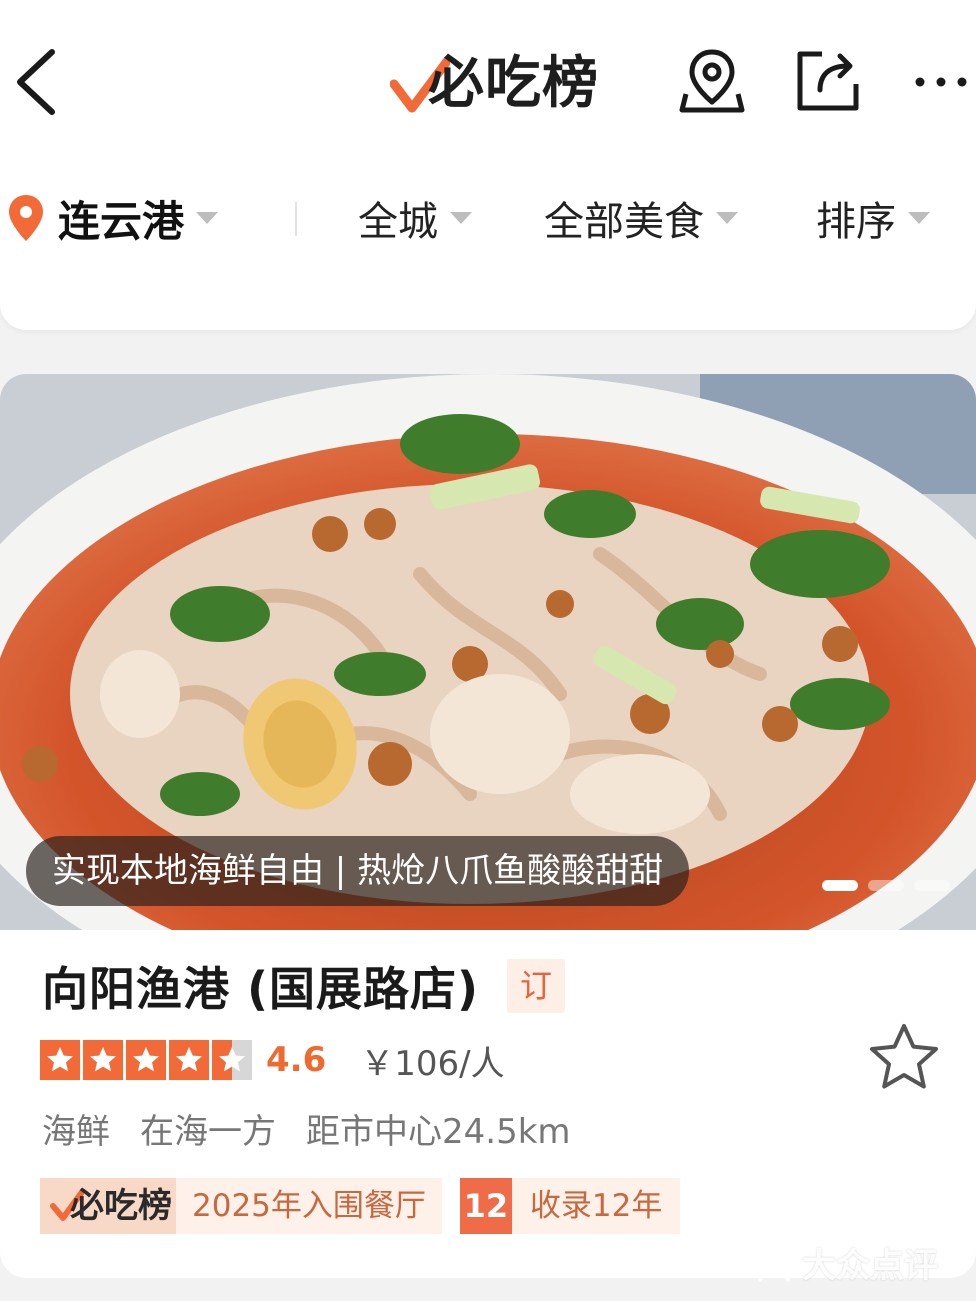  I want to click on bichi-list-tag-text: 2025年入围餐厅, so click(309, 1206).